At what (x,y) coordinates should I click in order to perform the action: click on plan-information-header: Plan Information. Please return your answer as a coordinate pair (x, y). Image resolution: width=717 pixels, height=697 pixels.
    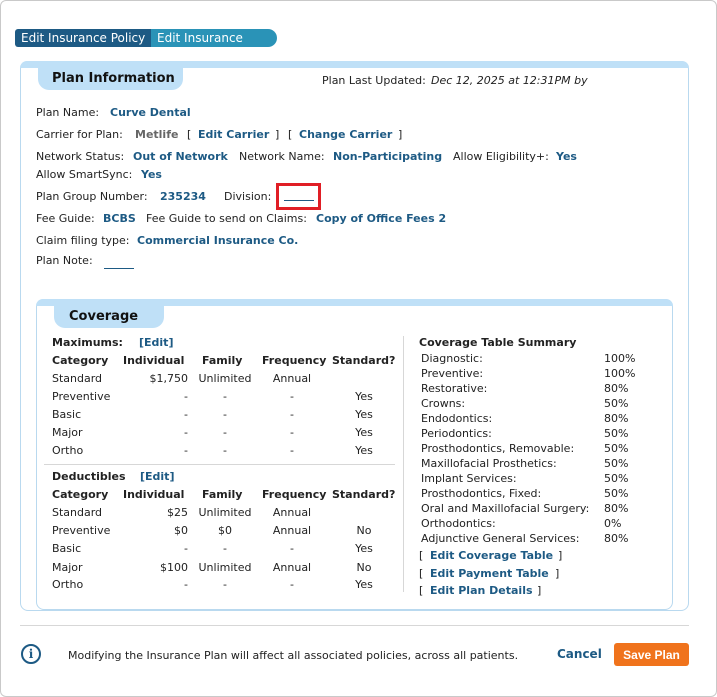
    Looking at the image, I should click on (110, 79).